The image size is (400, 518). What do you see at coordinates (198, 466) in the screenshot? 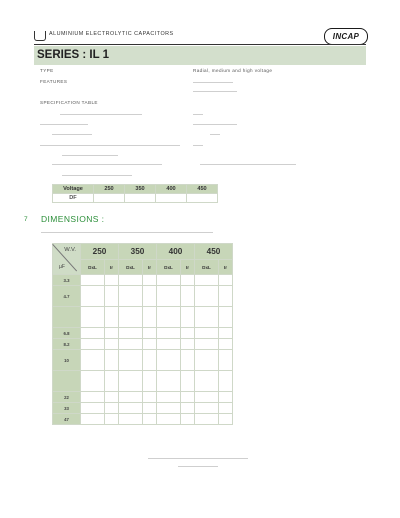
I see `footer-note-line` at bounding box center [198, 466].